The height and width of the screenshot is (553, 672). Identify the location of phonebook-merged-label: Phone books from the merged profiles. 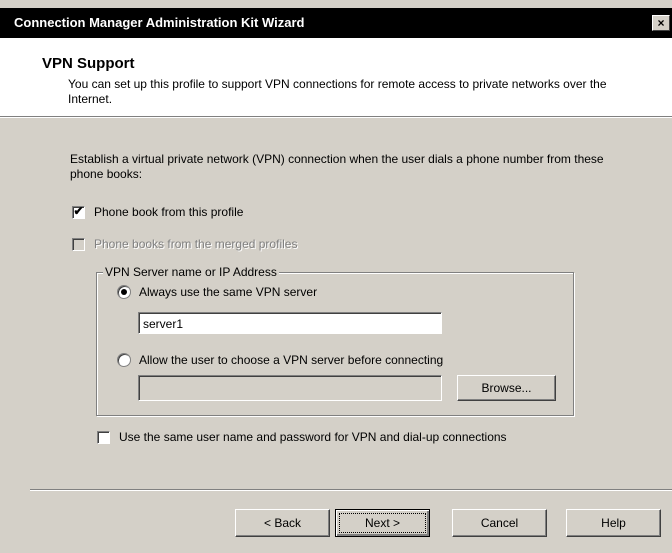
(196, 244).